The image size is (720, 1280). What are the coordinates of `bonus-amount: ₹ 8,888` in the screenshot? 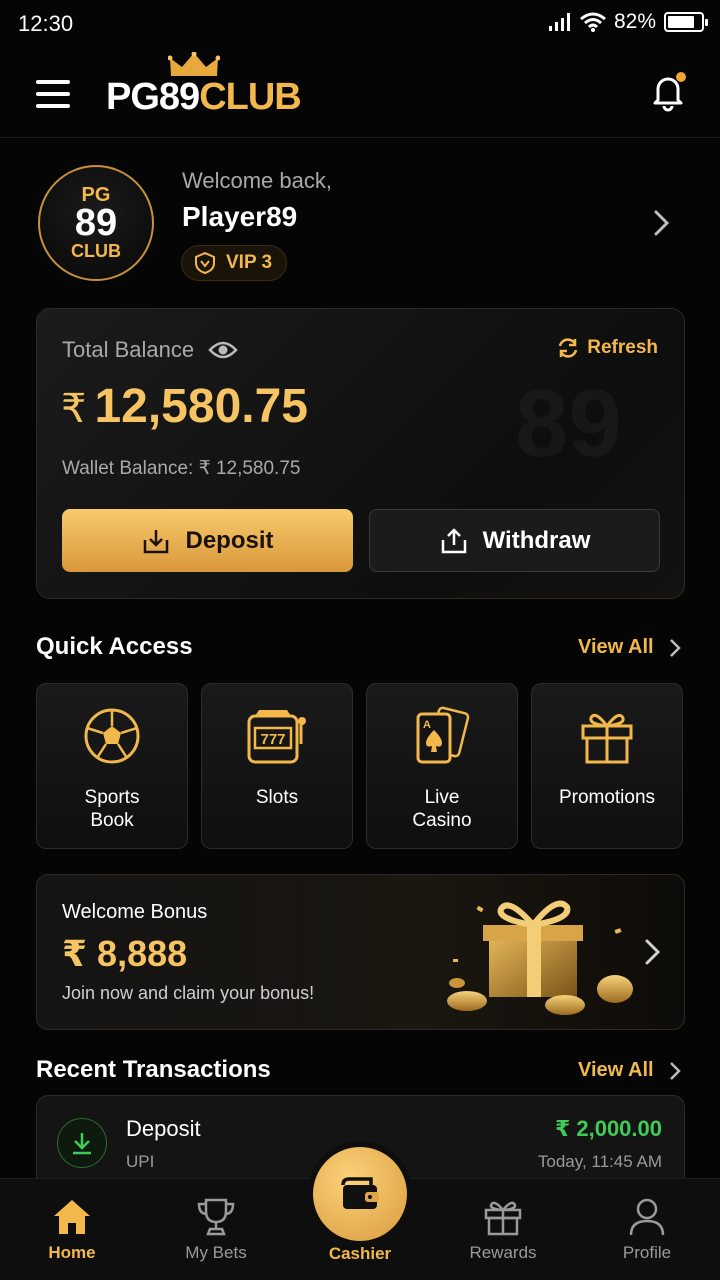 It's located at (125, 953).